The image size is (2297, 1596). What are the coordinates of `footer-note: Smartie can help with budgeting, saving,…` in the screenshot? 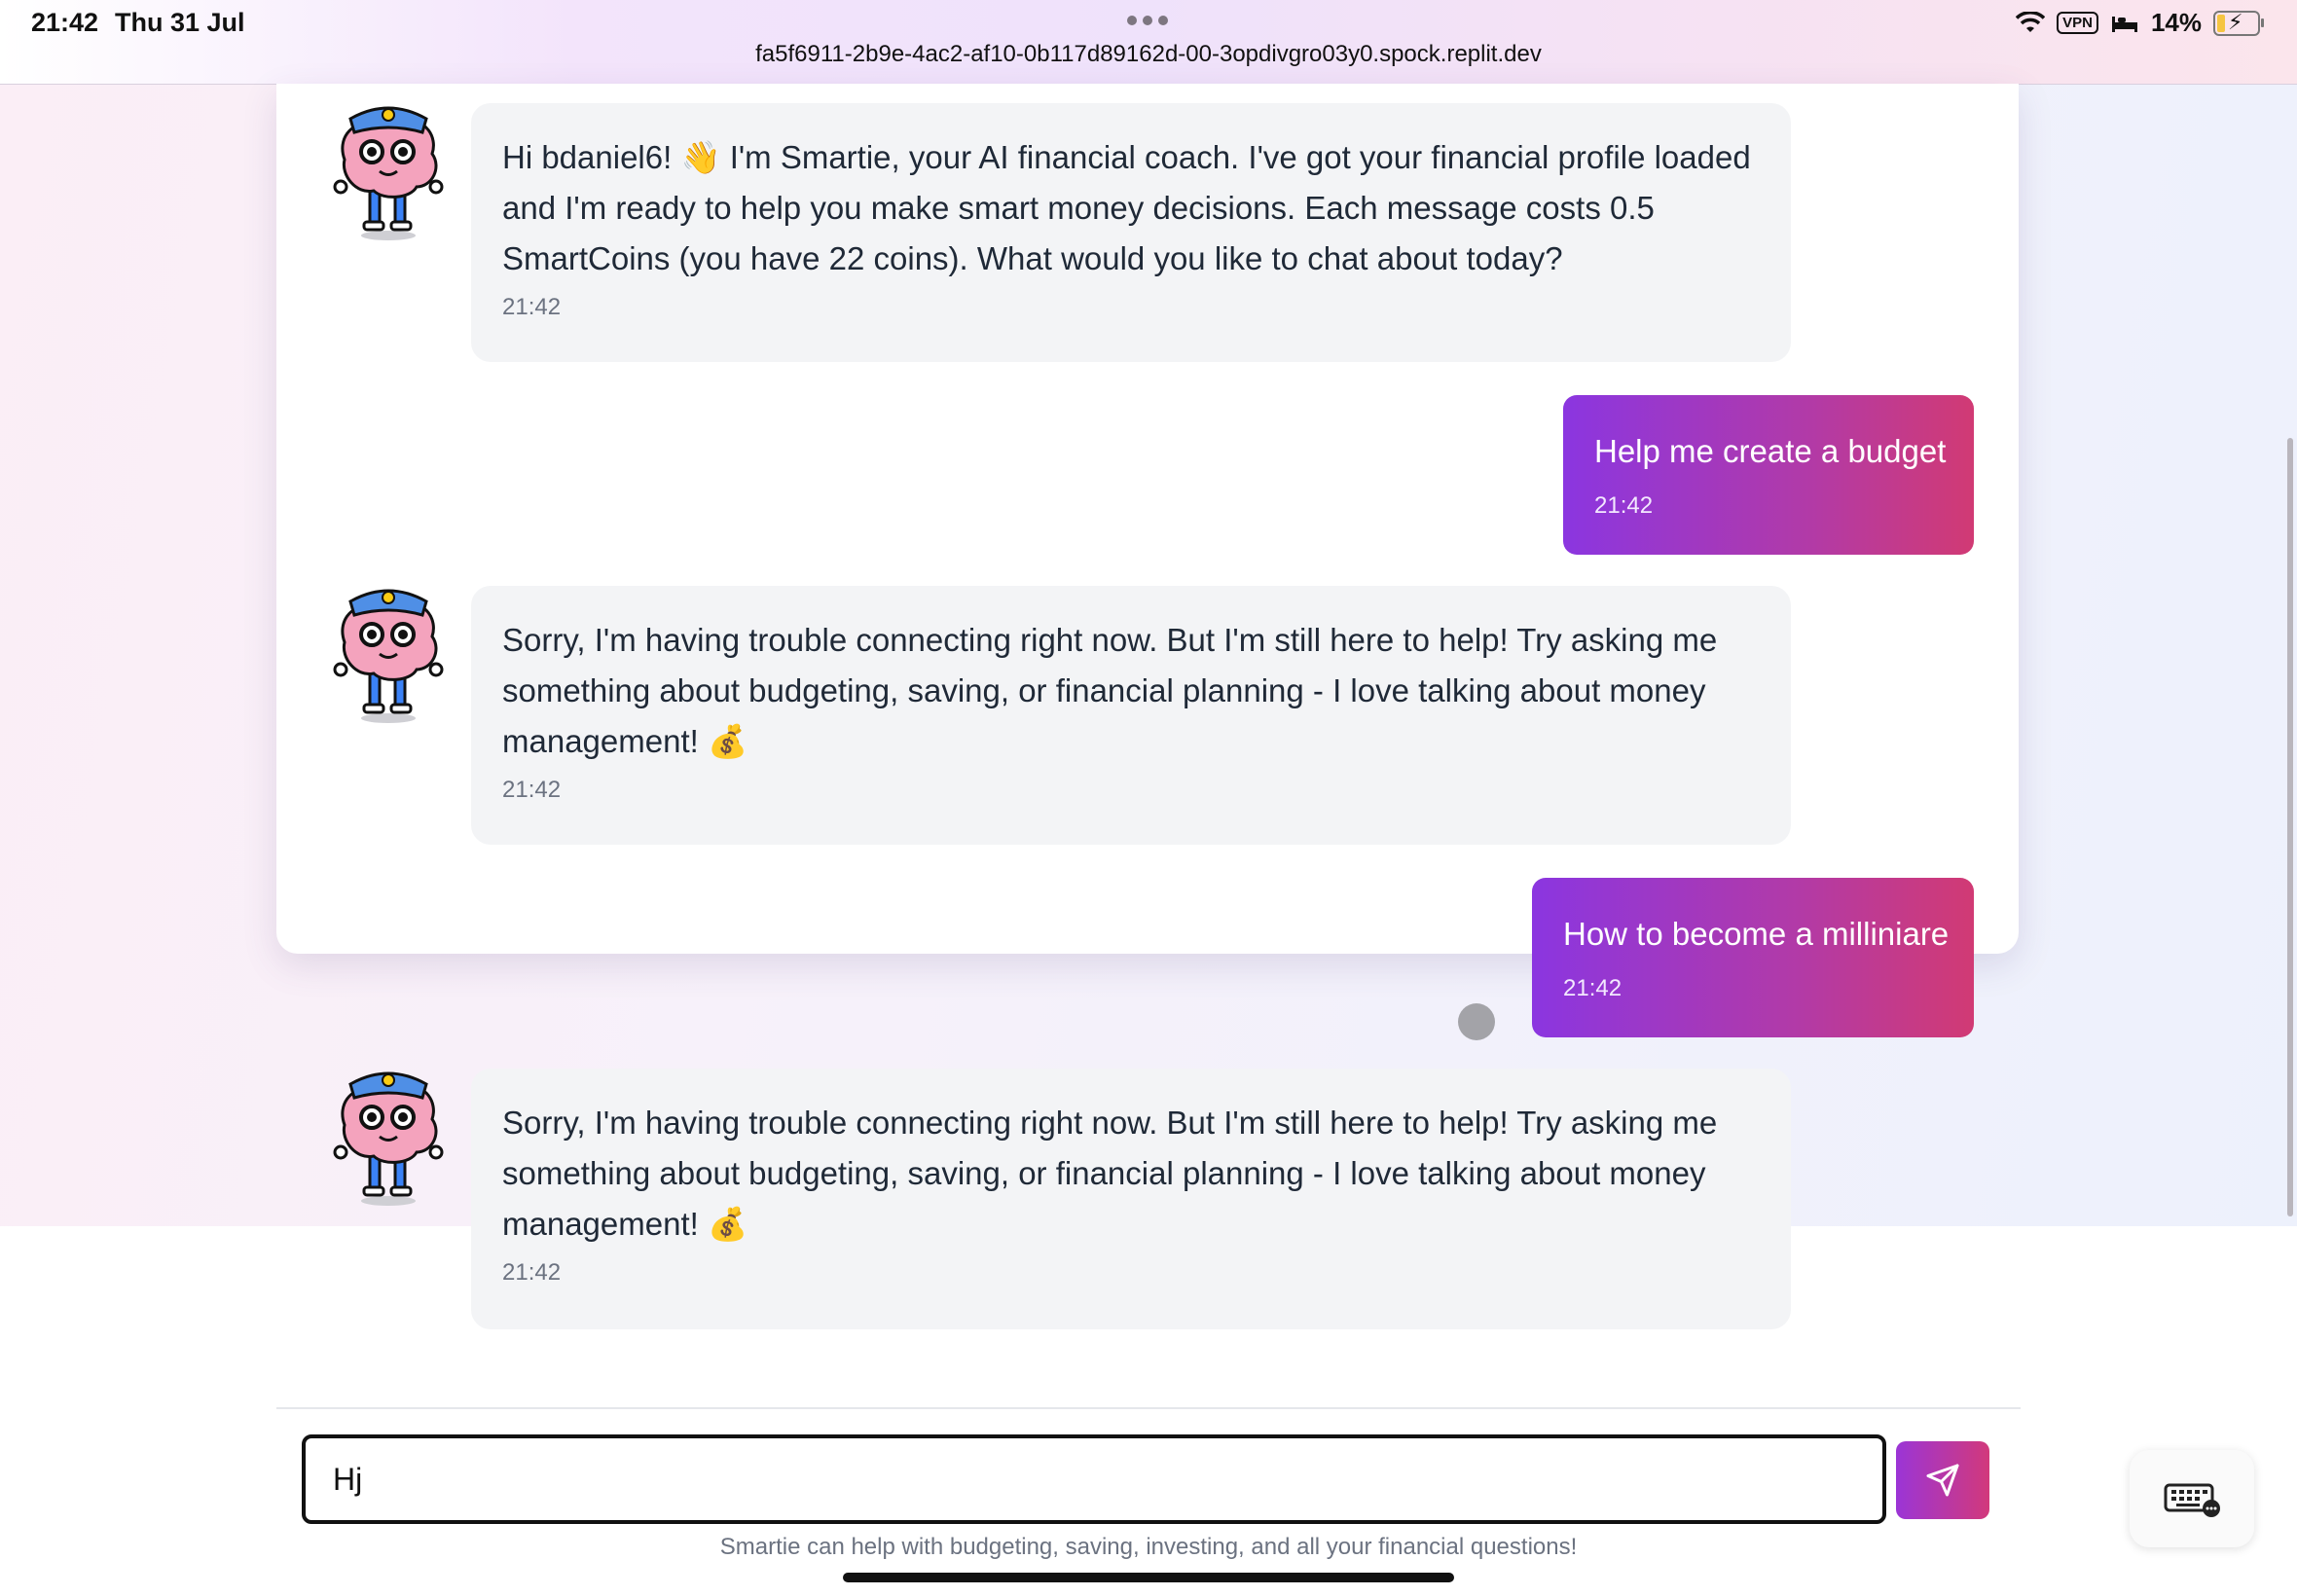 It's located at (1148, 1547).